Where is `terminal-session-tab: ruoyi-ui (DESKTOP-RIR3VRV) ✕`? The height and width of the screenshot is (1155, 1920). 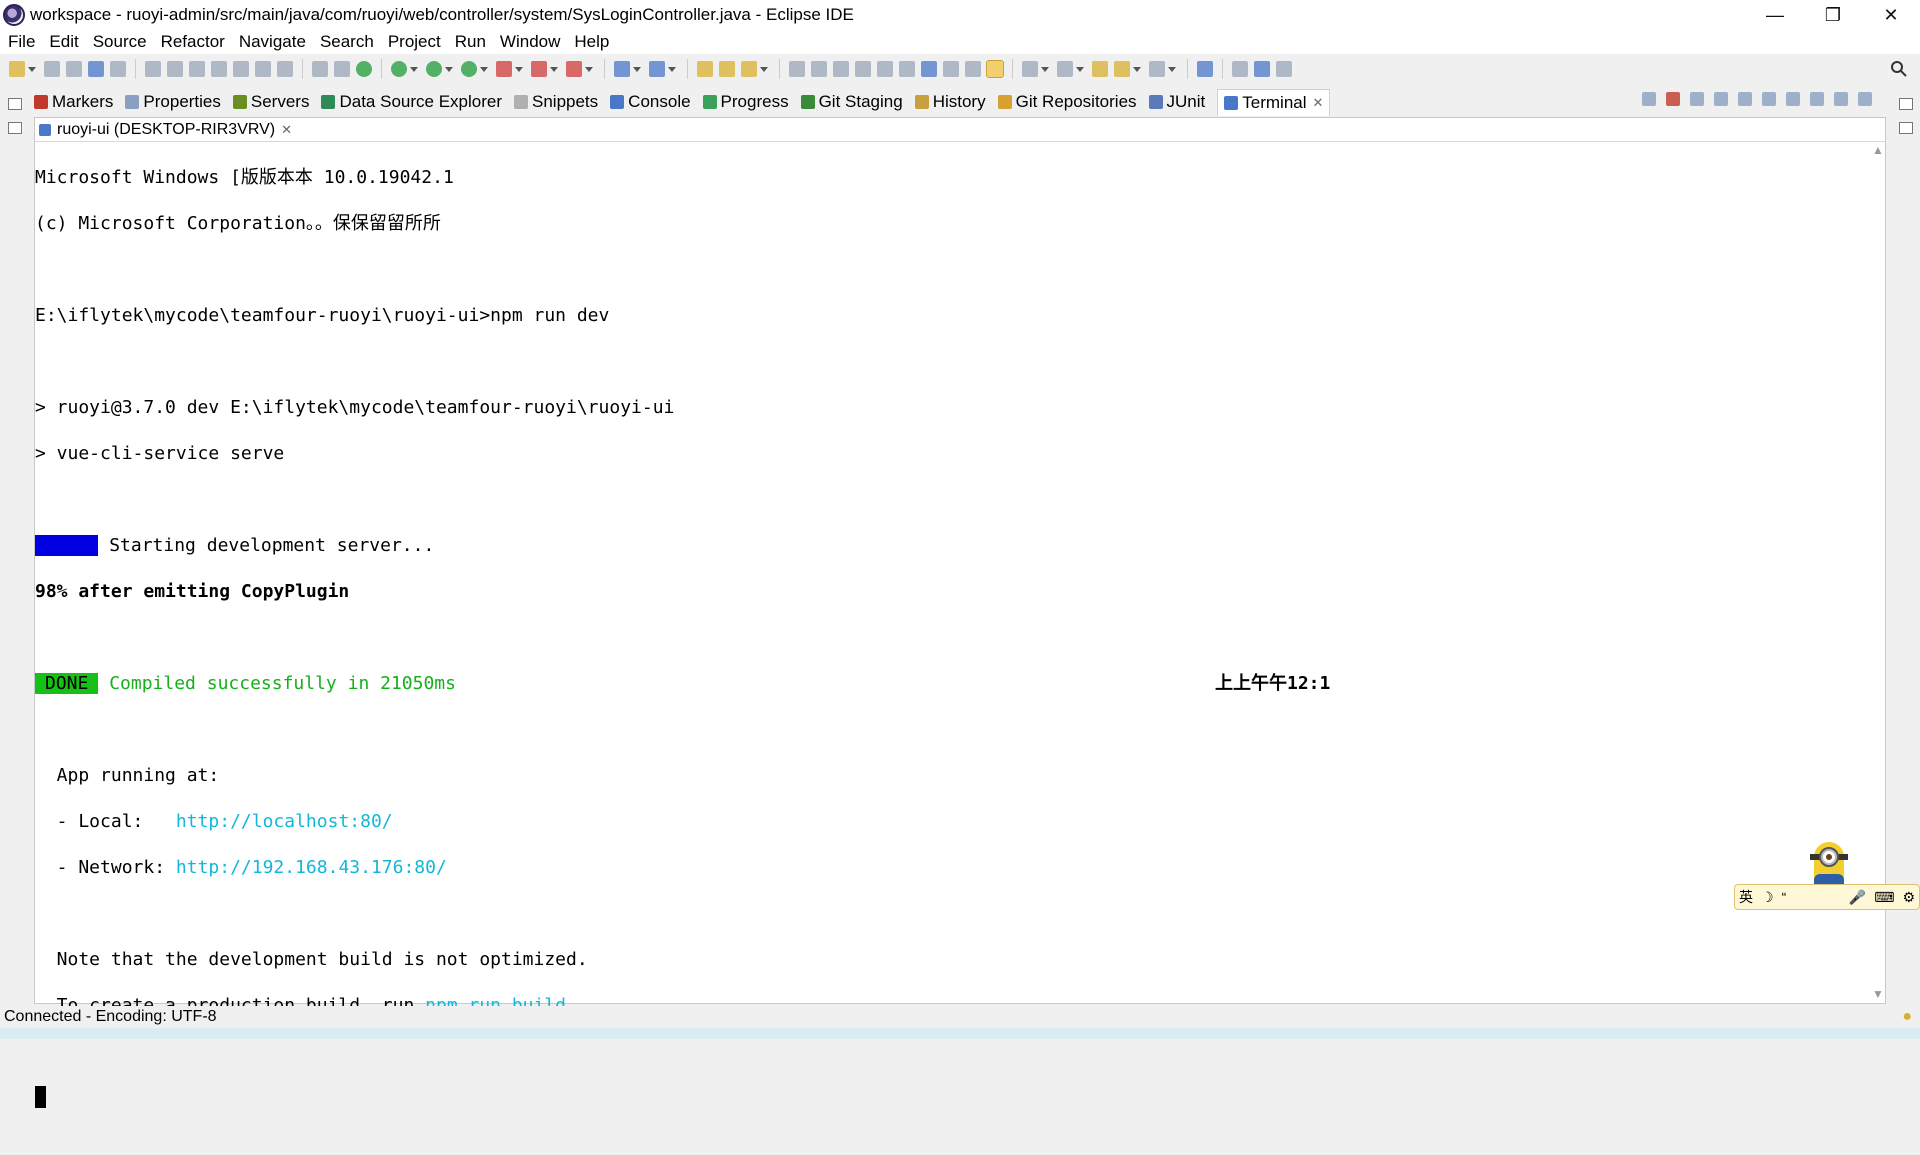
terminal-session-tab: ruoyi-ui (DESKTOP-RIR3VRV) ✕ is located at coordinates (165, 130).